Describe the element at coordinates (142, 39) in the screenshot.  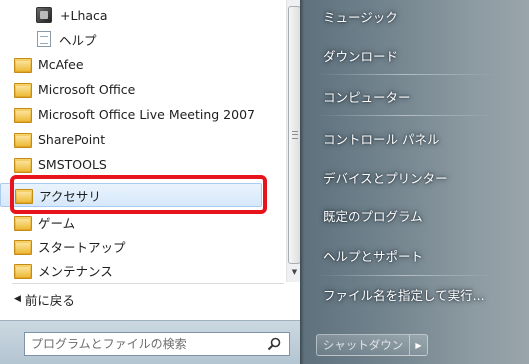
I see `program-item-help: ヘルプ` at that location.